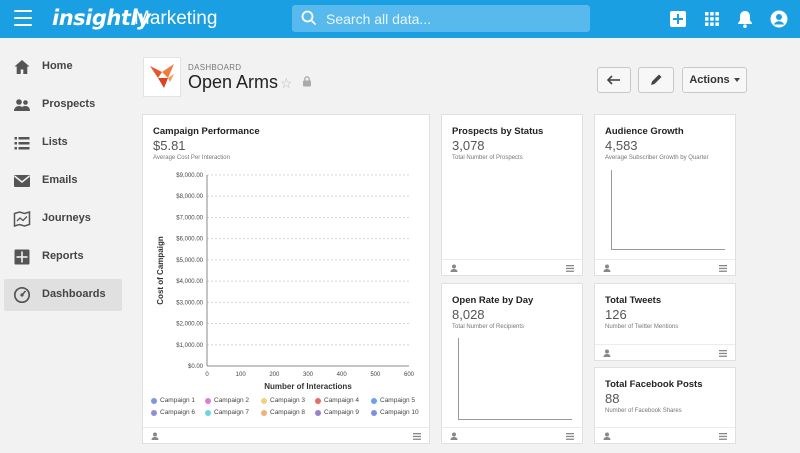 The width and height of the screenshot is (800, 453). Describe the element at coordinates (643, 411) in the screenshot. I see `card-subtitle: Number of Facebook Shares` at that location.